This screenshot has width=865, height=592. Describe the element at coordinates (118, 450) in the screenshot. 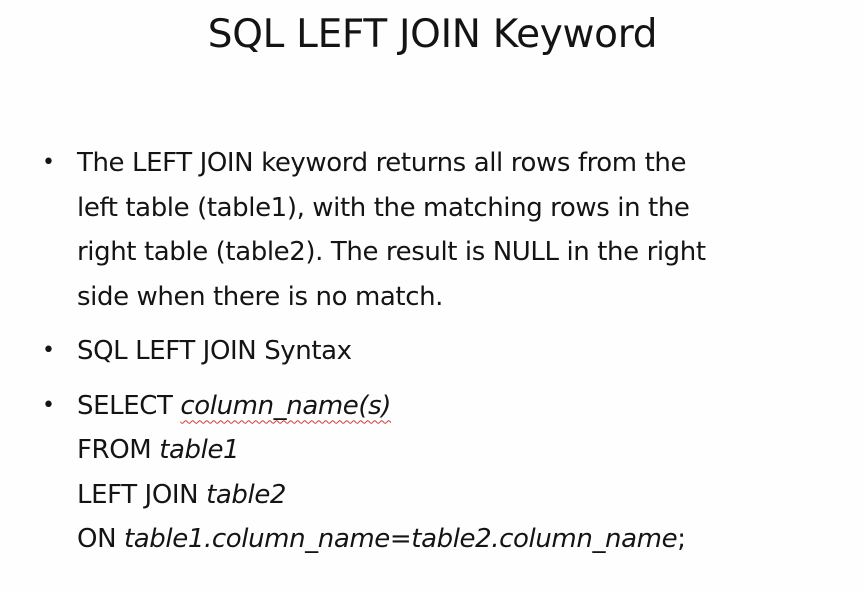

I see `from-keyword: FROM` at that location.